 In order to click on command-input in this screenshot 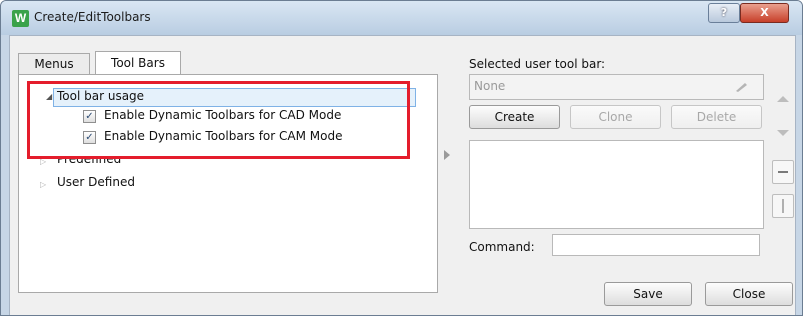, I will do `click(656, 245)`.